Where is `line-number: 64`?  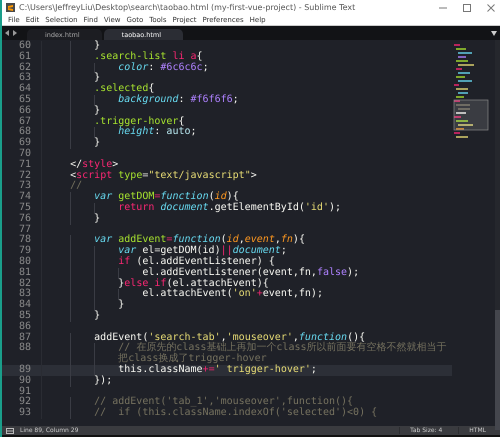
line-number: 64 is located at coordinates (22, 89).